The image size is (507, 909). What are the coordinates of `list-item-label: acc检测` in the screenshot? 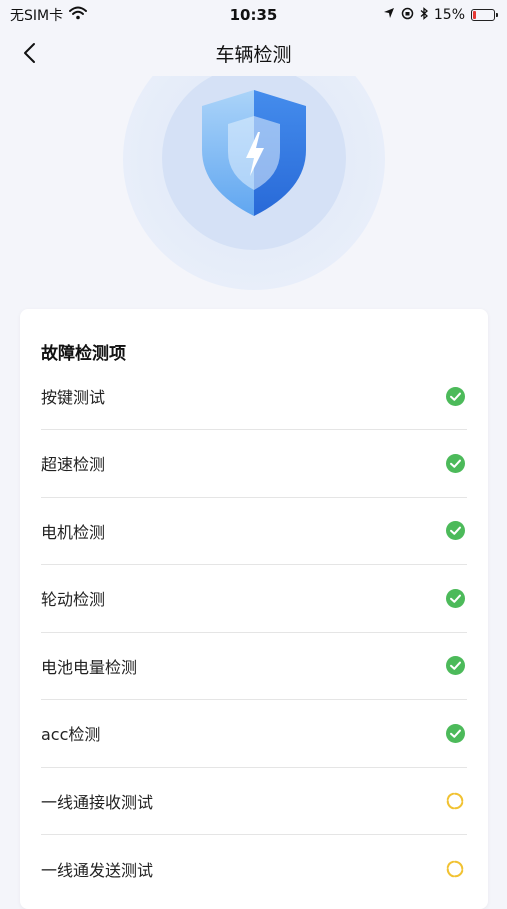 It's located at (71, 735).